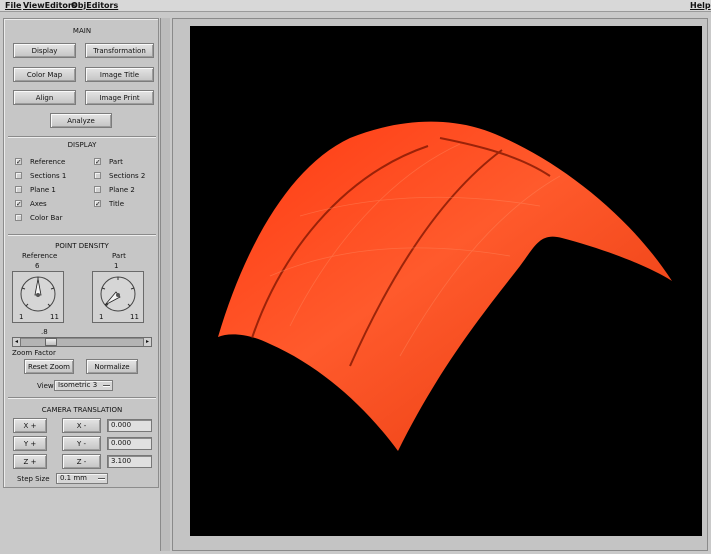 The height and width of the screenshot is (554, 711). I want to click on menu-bar: File ViewEditors ObjEditors Help, so click(355, 6).